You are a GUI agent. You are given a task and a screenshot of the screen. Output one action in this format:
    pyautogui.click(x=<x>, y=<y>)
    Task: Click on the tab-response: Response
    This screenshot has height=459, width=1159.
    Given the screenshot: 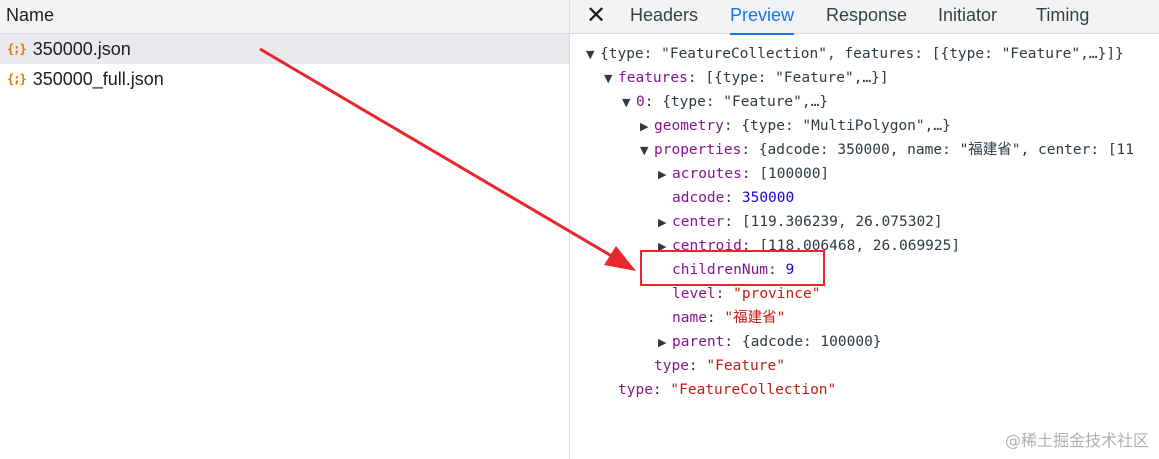 What is the action you would take?
    pyautogui.click(x=866, y=17)
    